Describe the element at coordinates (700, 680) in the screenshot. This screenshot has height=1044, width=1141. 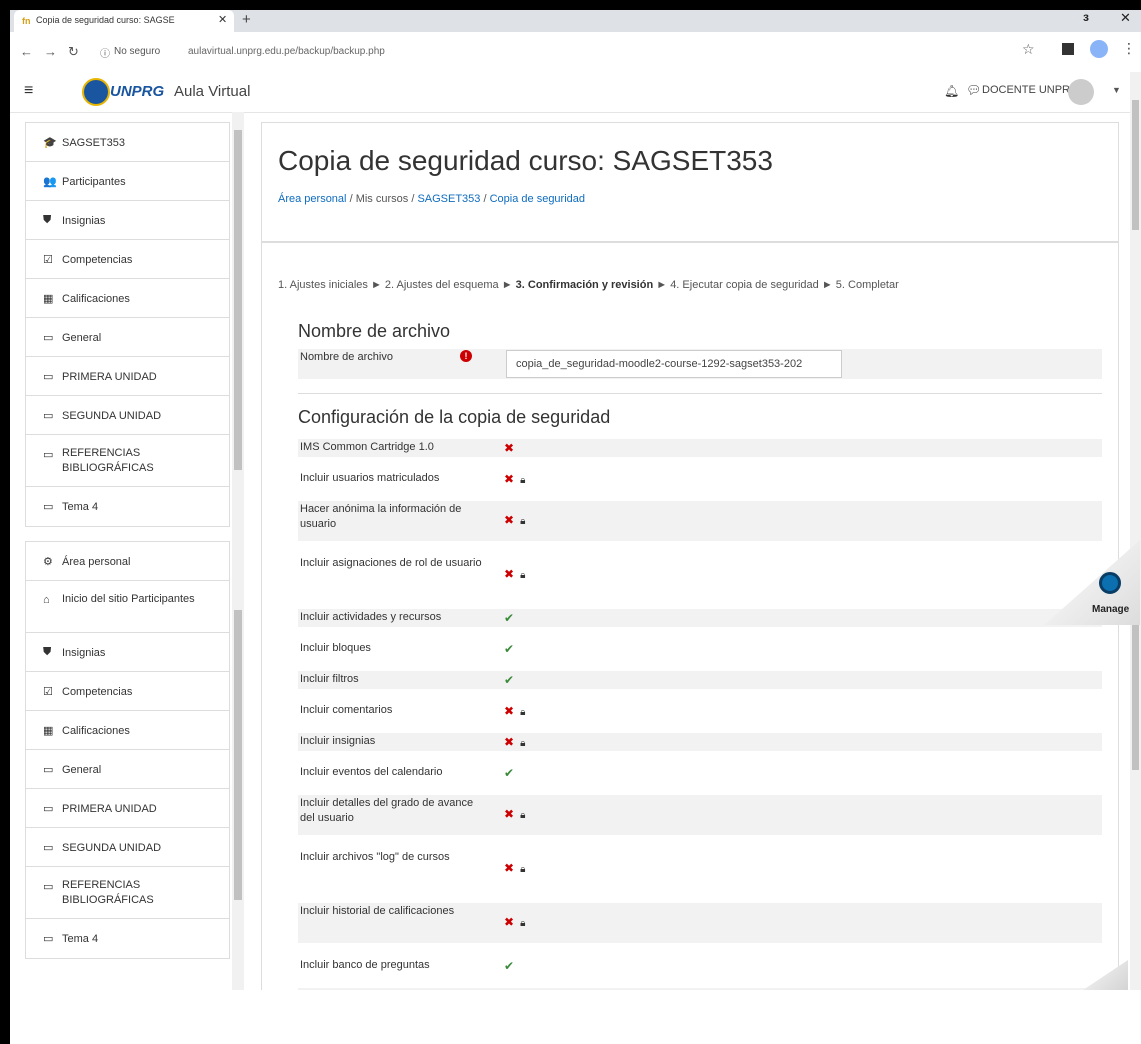
I see `backup-option-row: Incluir filtros ✔` at that location.